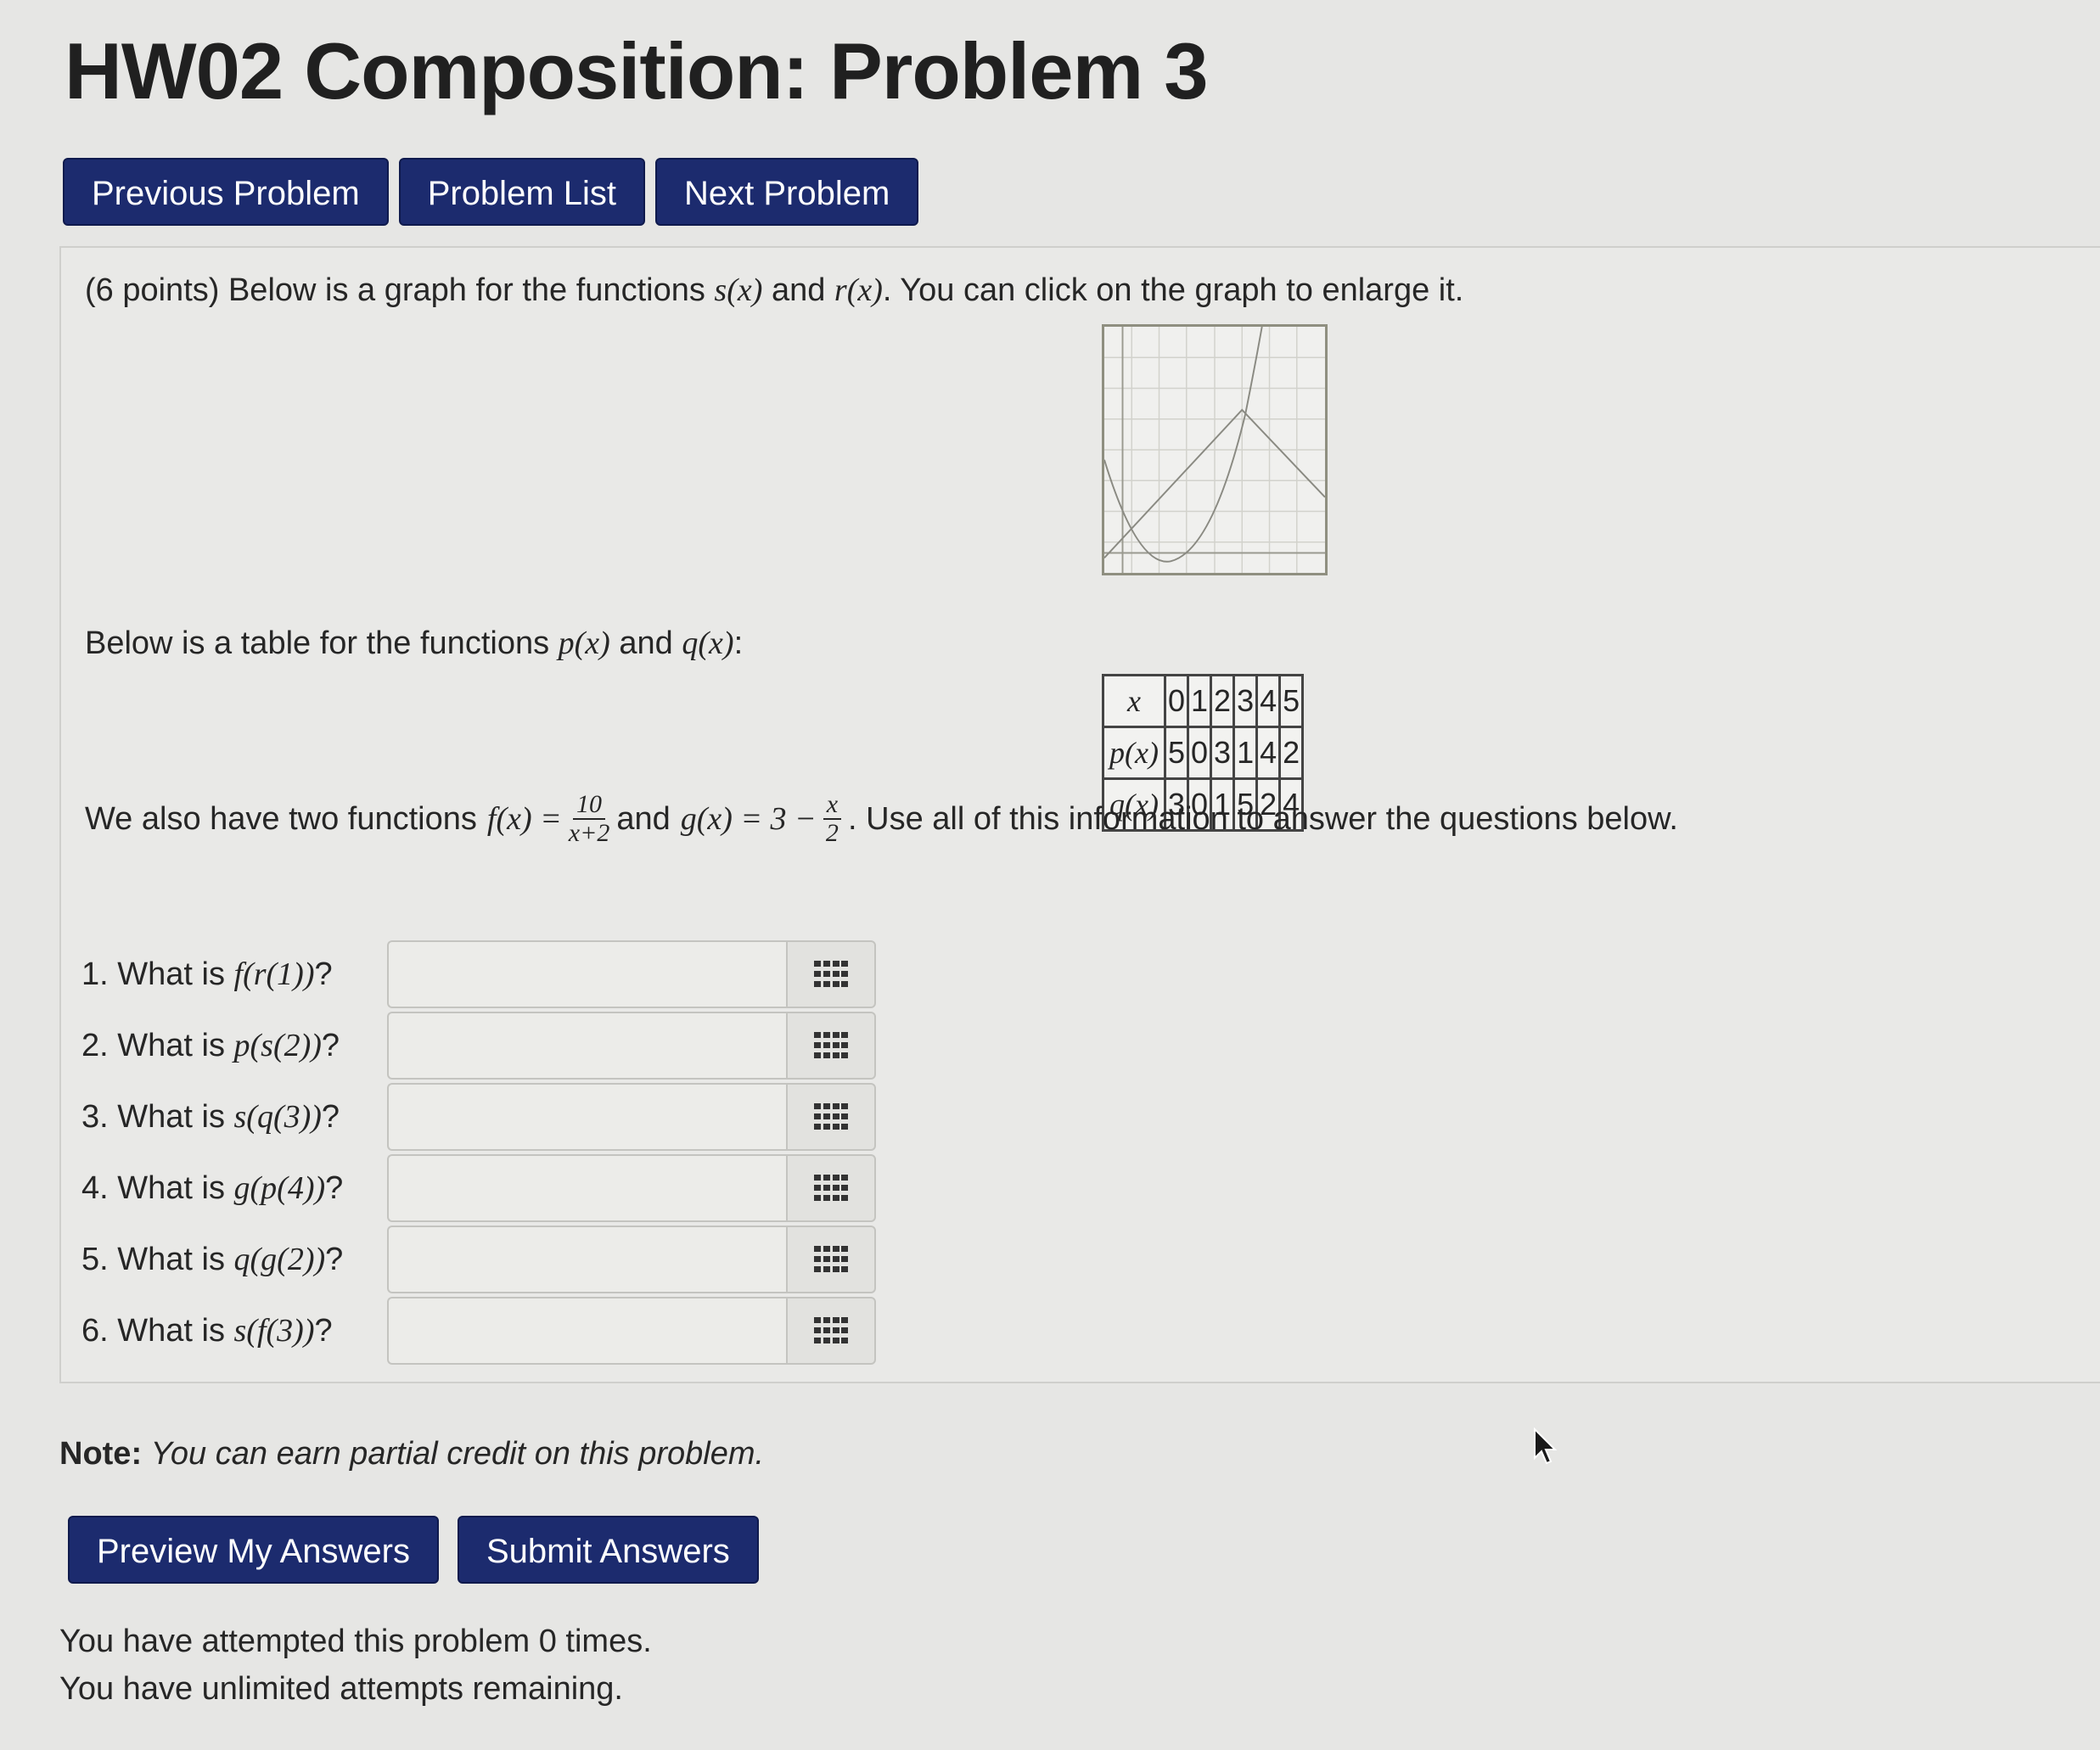  I want to click on table-intro-text: Below is a table for the functions, so click(317, 643).